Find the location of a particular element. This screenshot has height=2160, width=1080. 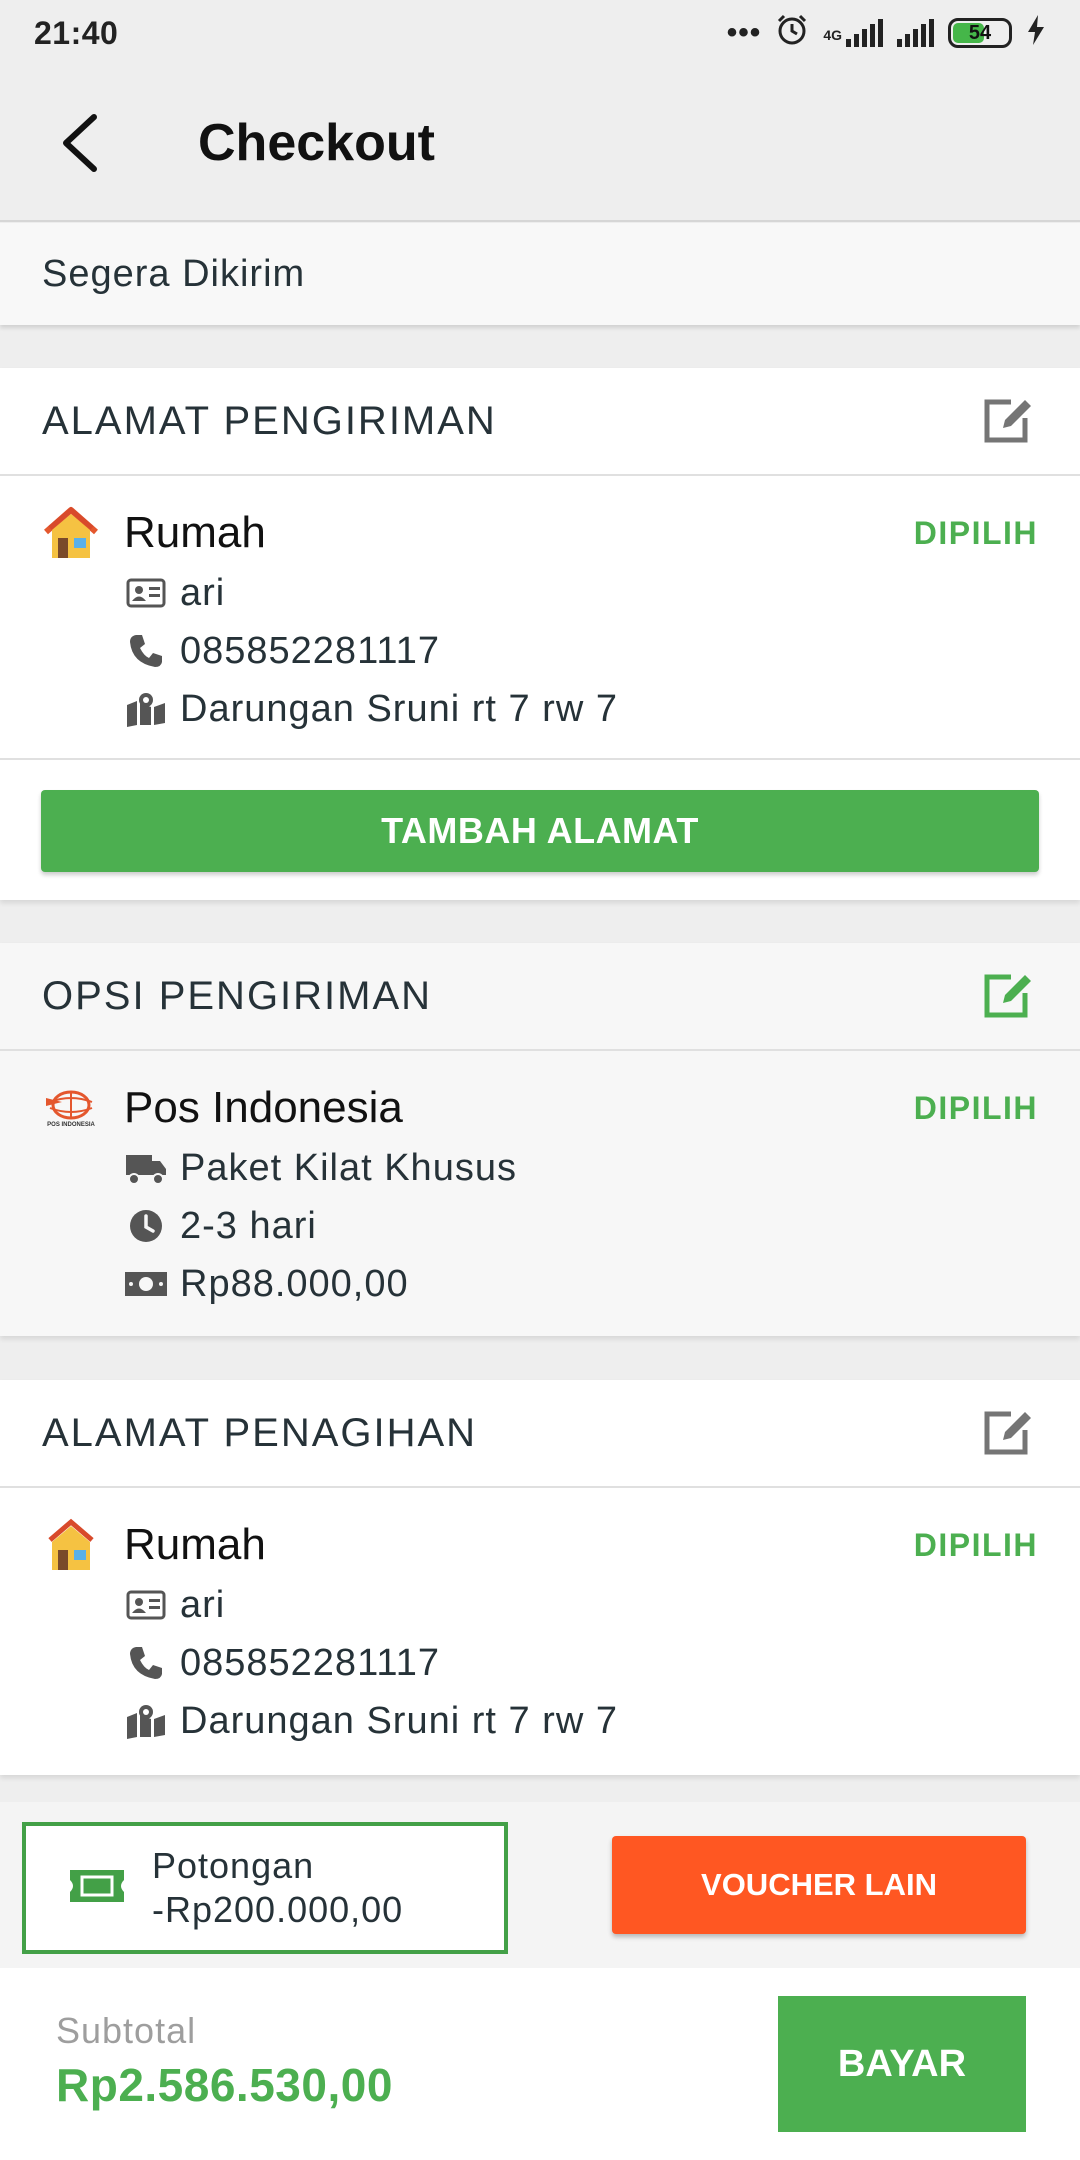

edit-shipping-address-button is located at coordinates (1008, 421).